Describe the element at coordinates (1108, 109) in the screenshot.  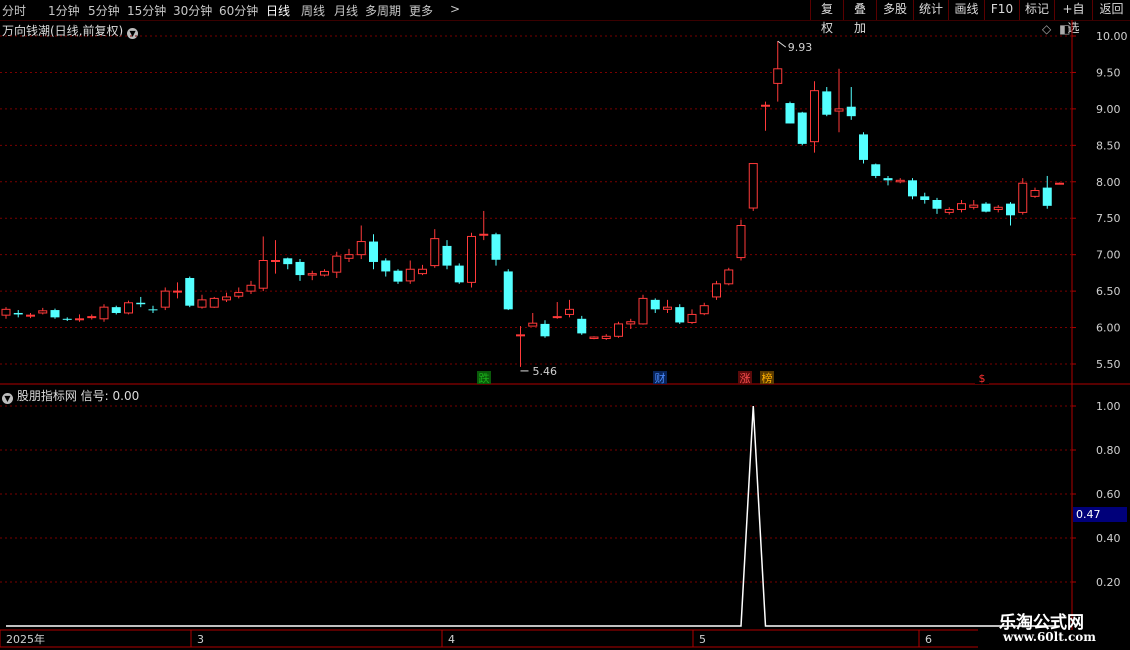
I see `price-tick-label: 9.00` at that location.